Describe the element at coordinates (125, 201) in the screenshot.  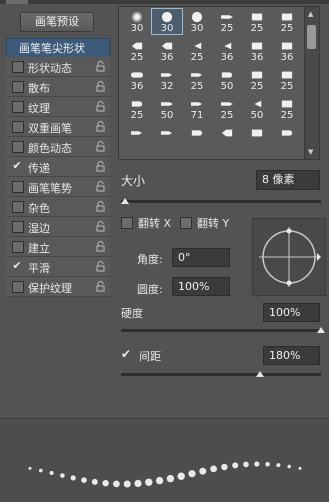
I see `size-slider-handle` at that location.